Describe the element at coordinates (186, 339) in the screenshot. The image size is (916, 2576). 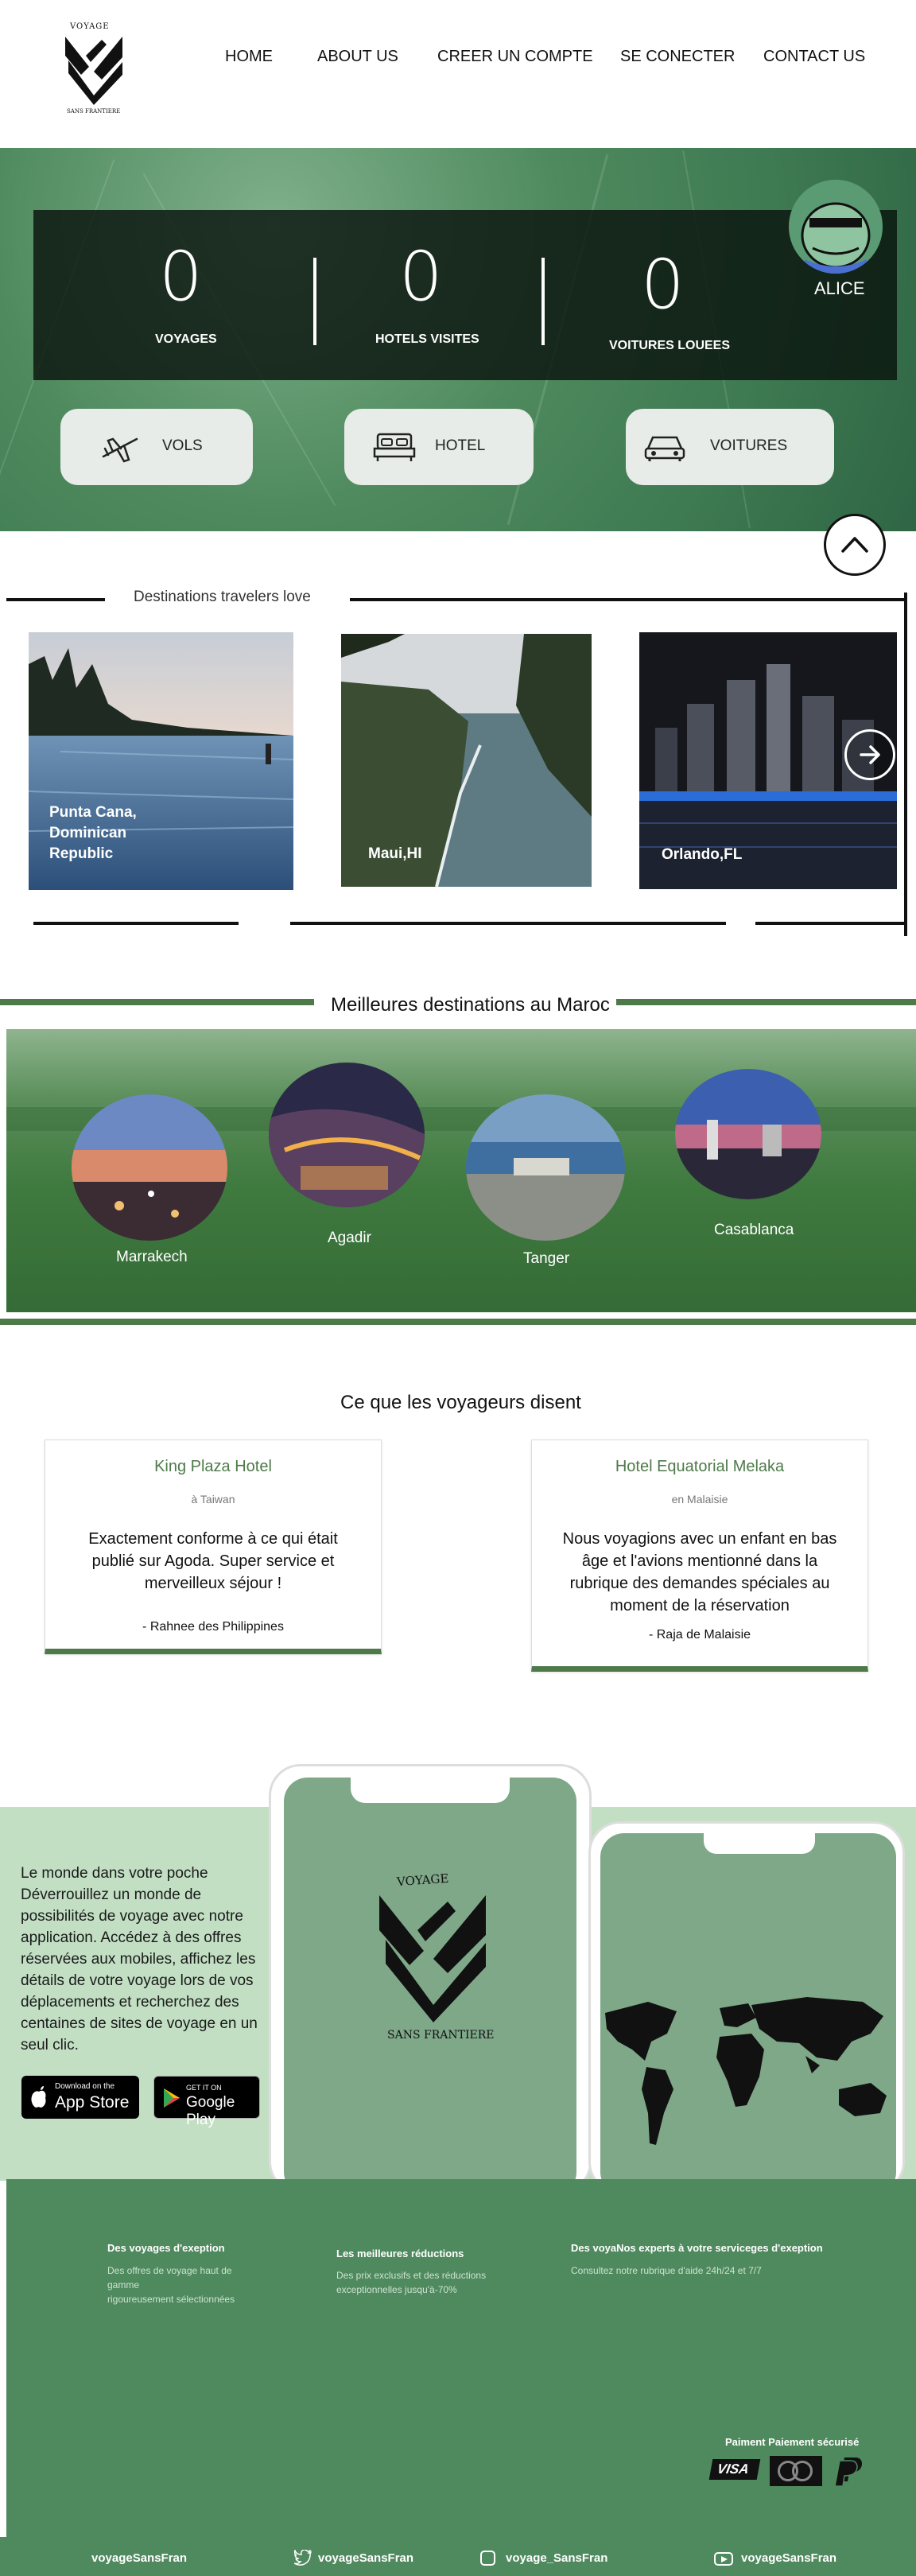
I see `stat-voyages-label: VOYAGES` at that location.